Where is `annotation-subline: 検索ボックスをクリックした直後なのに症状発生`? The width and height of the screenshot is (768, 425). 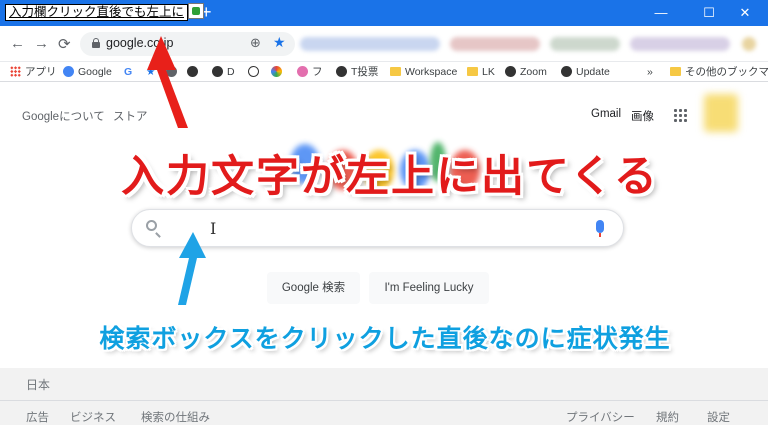
annotation-subline: 検索ボックスをクリックした直後なのに症状発生 is located at coordinates (385, 339).